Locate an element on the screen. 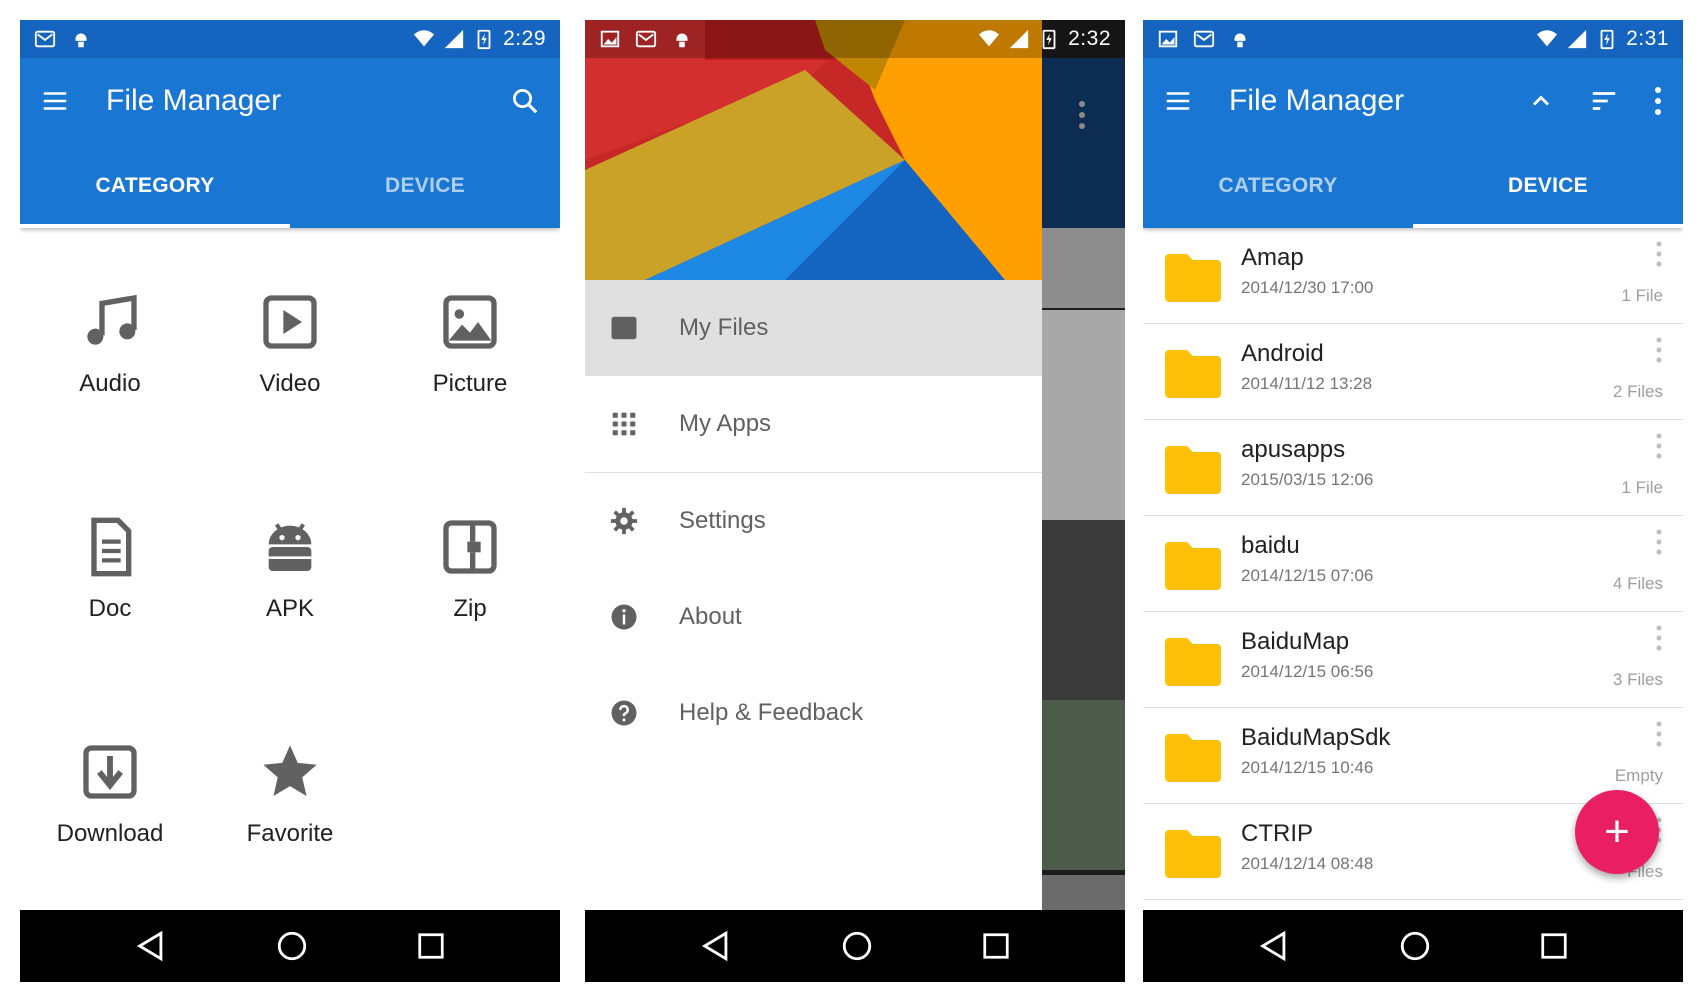  category-apk: APK is located at coordinates (290, 569).